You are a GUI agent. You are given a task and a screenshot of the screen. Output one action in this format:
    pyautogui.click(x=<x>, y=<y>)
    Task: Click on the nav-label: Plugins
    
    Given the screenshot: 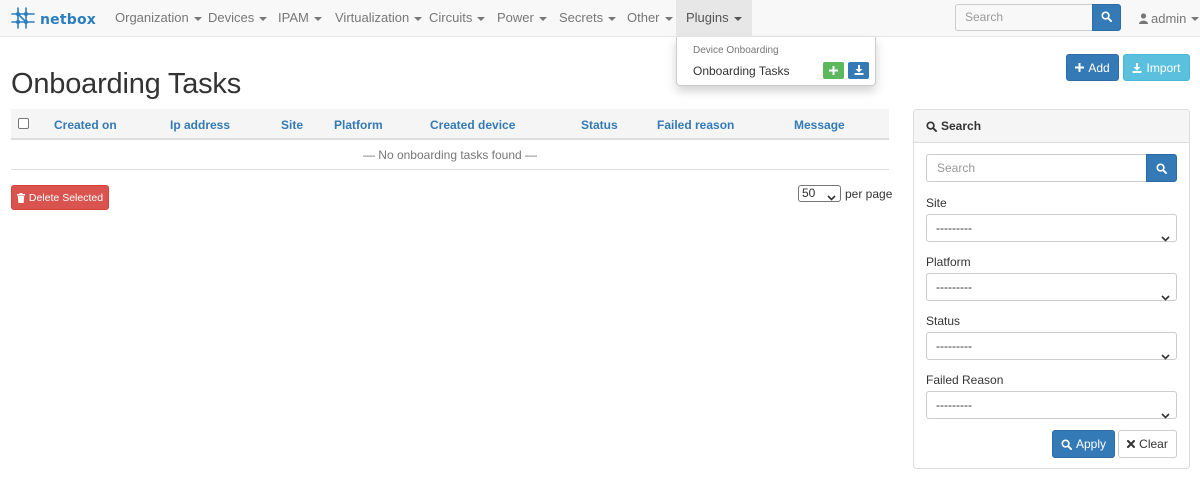 What is the action you would take?
    pyautogui.click(x=707, y=17)
    